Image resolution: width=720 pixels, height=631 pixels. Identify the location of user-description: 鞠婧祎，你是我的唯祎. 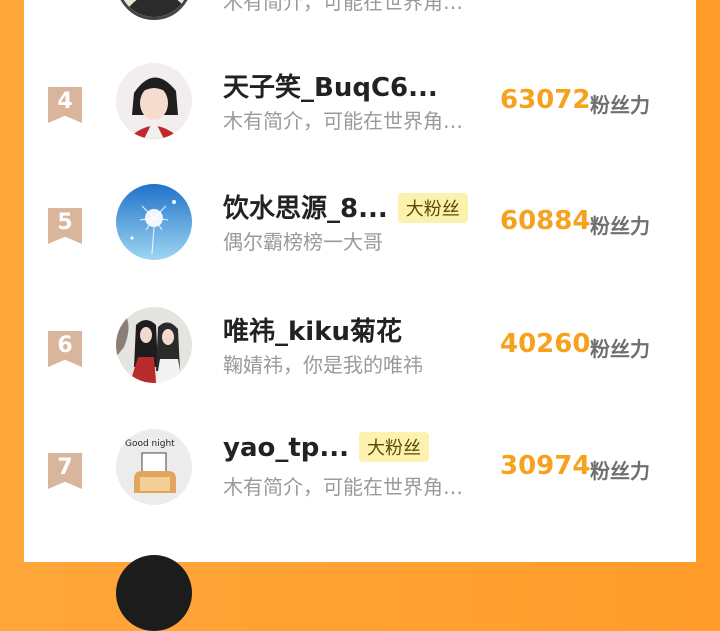
(323, 365).